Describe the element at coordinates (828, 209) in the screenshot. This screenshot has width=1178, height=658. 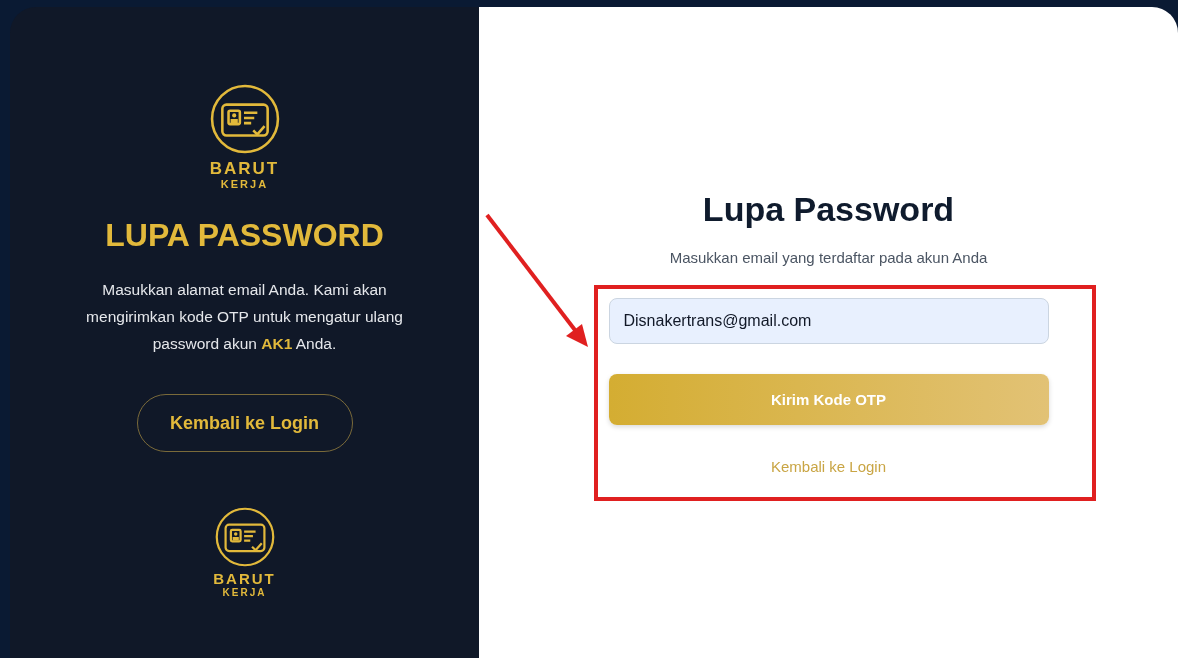
I see `form-title: Lupa Password` at that location.